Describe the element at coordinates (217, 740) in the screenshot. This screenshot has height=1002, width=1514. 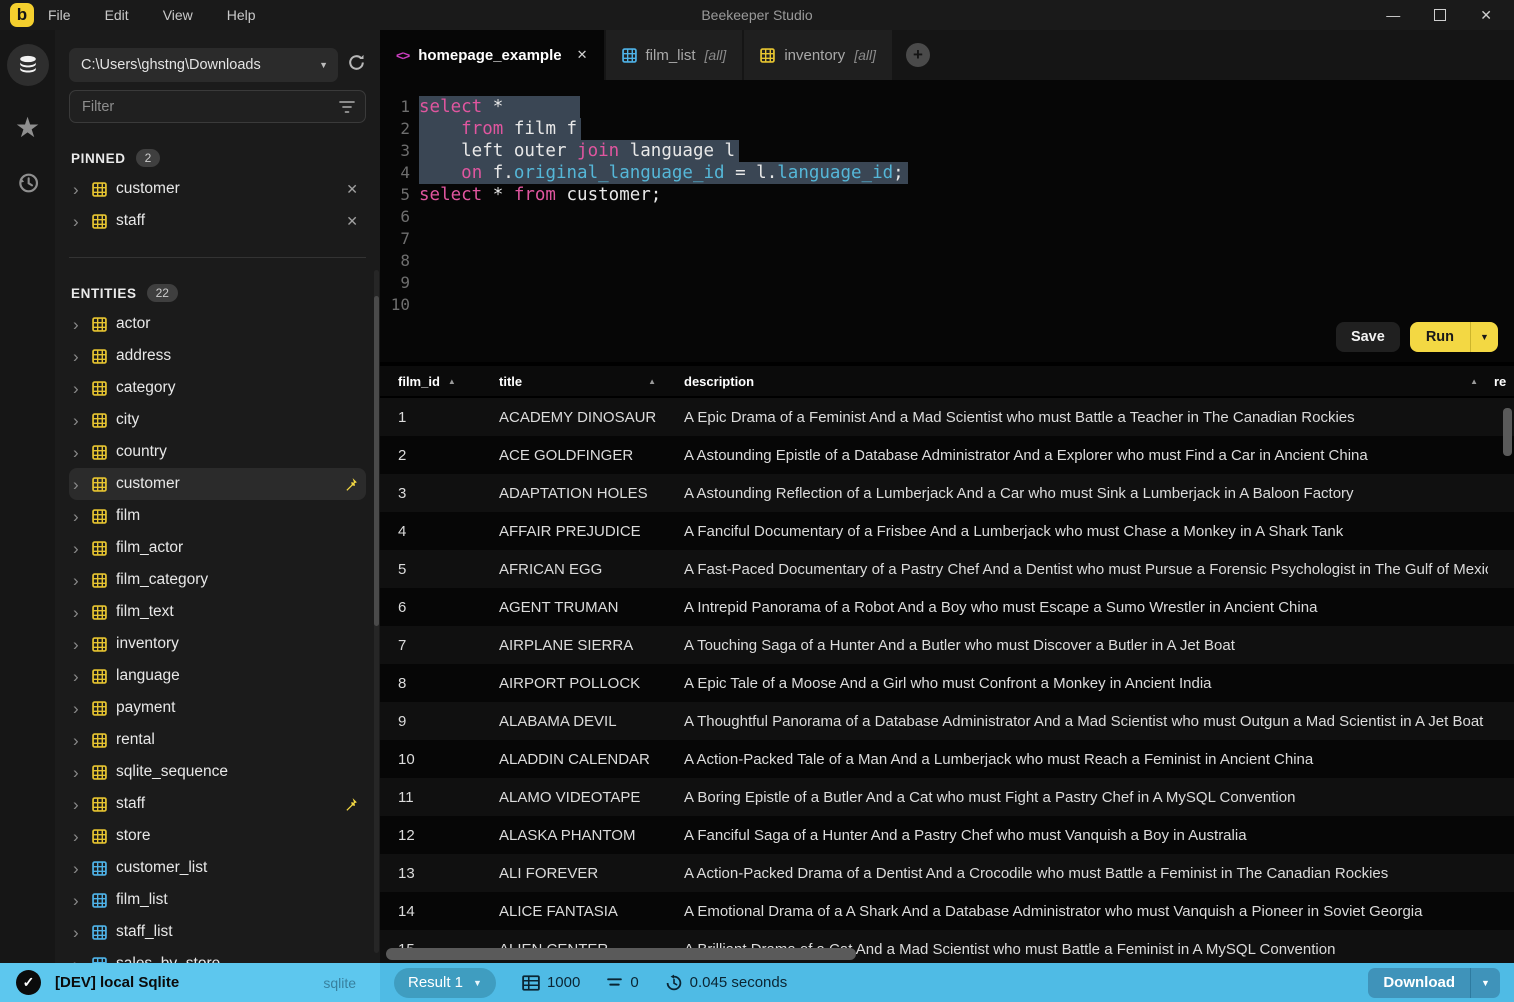
I see `sidebar-item-rental: › rental` at that location.